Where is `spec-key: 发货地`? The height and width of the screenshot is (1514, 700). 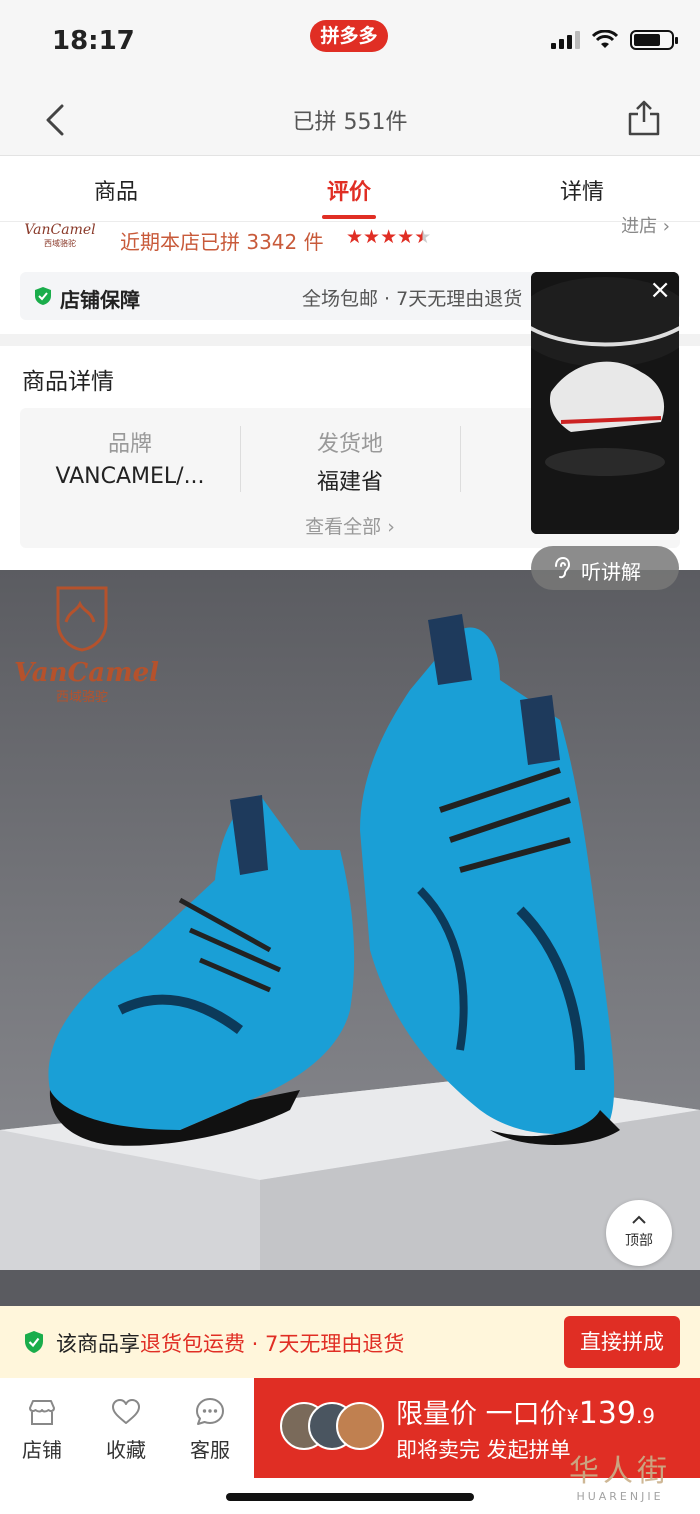 spec-key: 发货地 is located at coordinates (349, 444).